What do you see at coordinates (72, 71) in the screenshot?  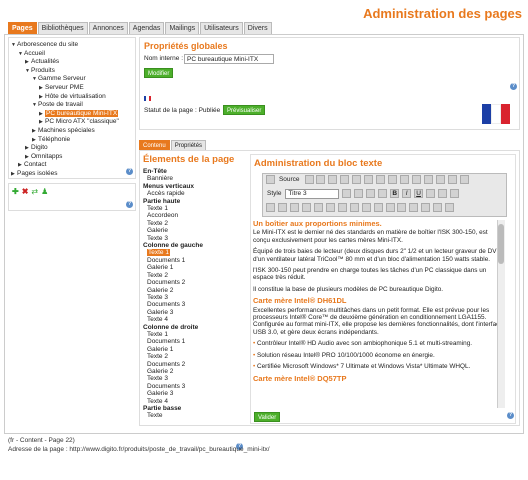 I see `tree-node: ▼Produits` at bounding box center [72, 71].